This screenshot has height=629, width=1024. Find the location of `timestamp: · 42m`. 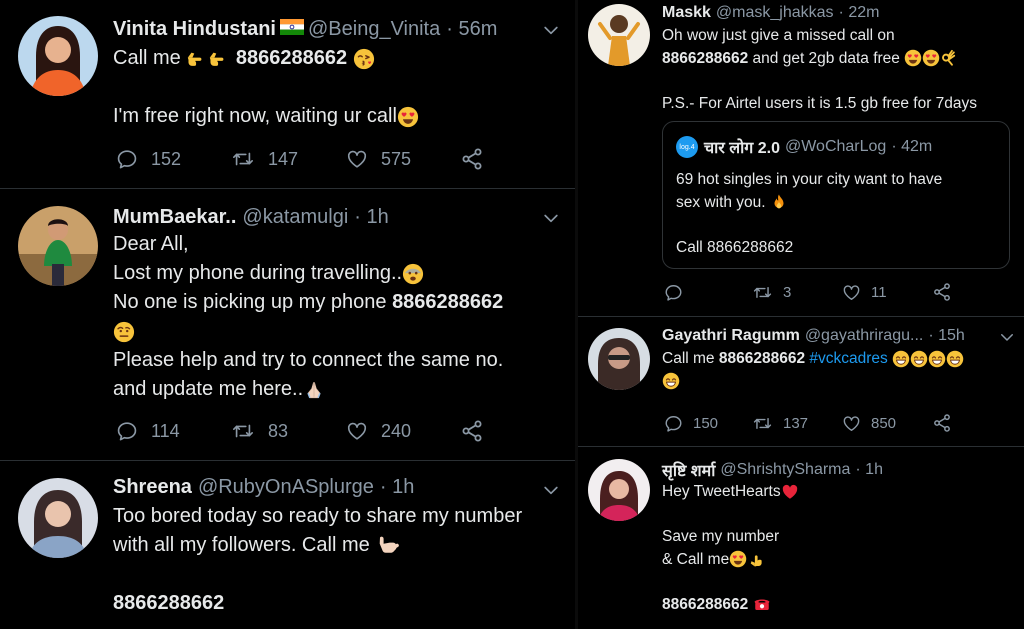

timestamp: · 42m is located at coordinates (911, 147).